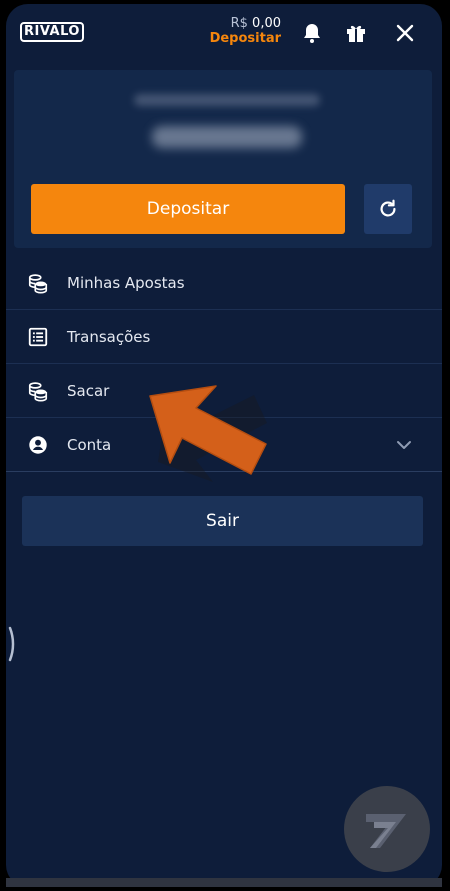 The image size is (450, 891). What do you see at coordinates (89, 444) in the screenshot?
I see `menu-item-label: Conta` at bounding box center [89, 444].